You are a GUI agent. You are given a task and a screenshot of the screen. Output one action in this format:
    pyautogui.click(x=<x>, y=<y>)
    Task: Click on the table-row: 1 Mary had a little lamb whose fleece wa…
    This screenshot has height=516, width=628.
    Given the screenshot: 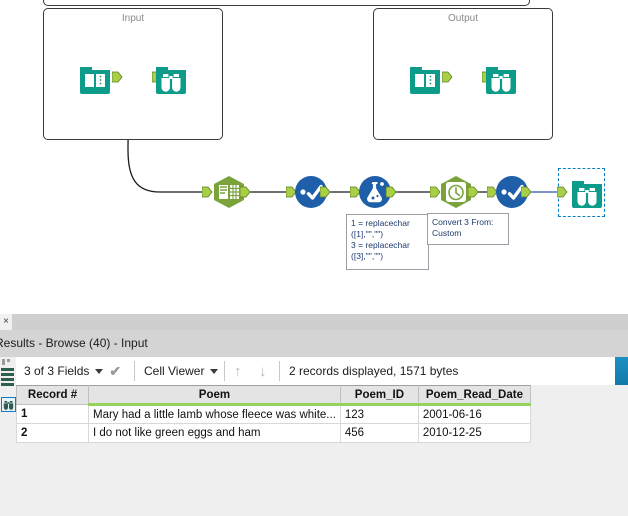 What is the action you would take?
    pyautogui.click(x=273, y=414)
    